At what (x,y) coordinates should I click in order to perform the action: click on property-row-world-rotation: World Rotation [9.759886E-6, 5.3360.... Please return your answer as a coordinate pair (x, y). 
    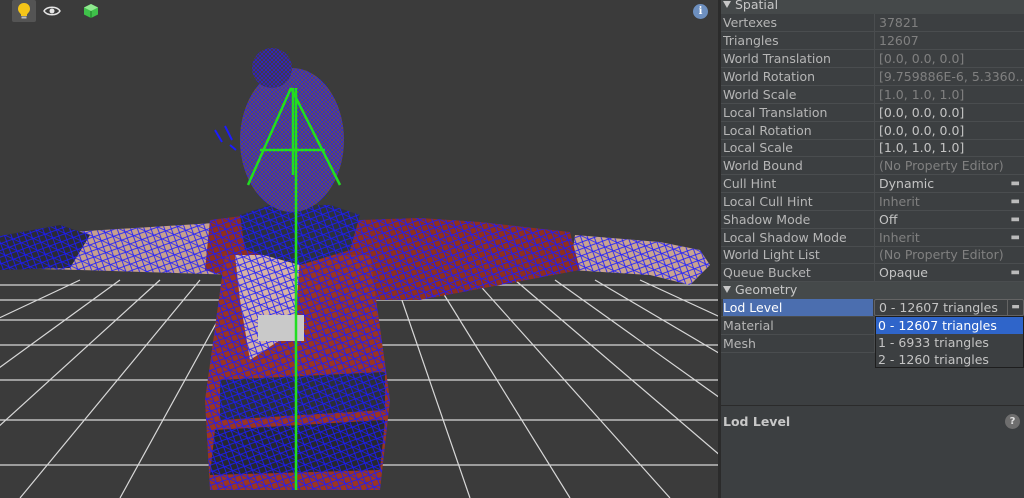
    Looking at the image, I should click on (872, 77).